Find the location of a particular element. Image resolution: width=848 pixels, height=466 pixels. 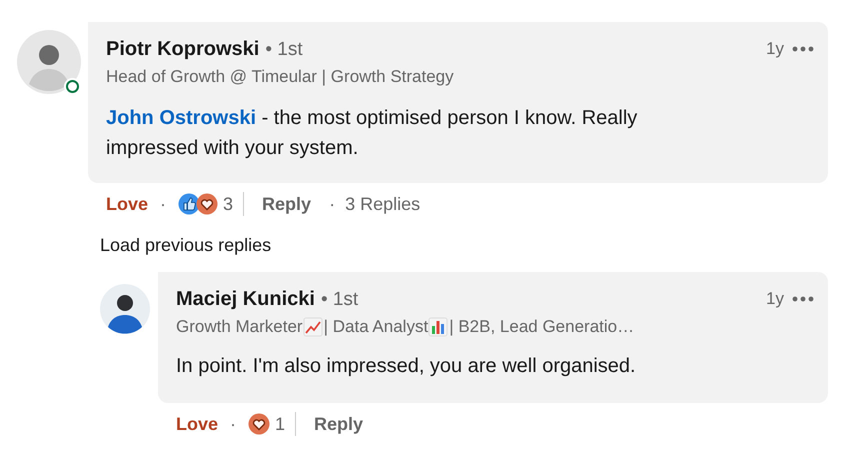

rising-chart-icon is located at coordinates (312, 327).